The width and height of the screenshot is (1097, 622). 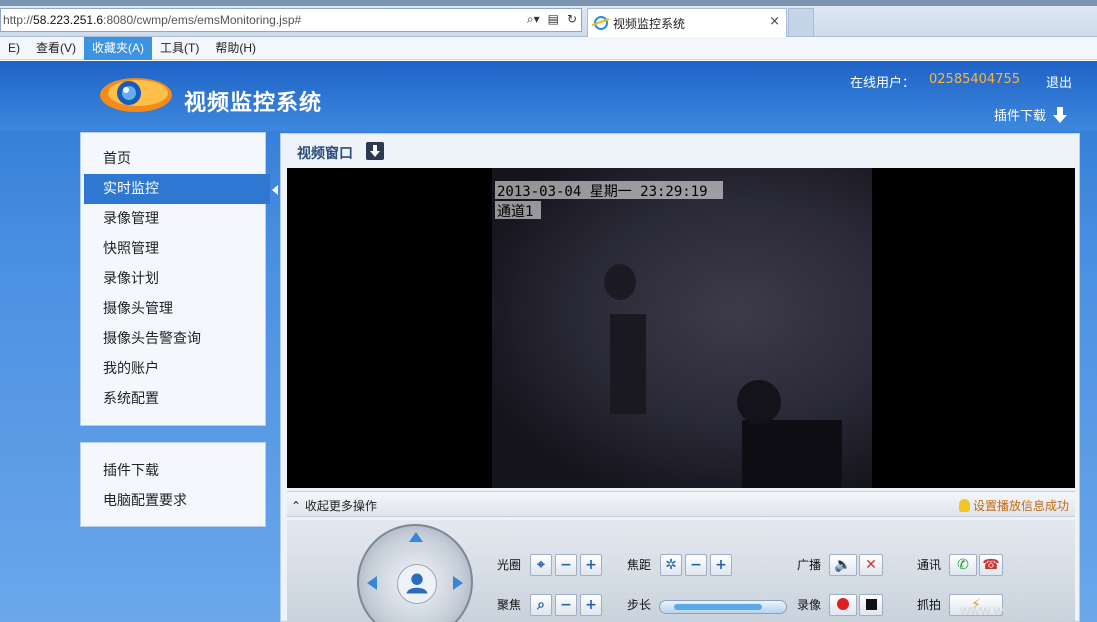 I want to click on control-bar: ⌃ 收起更多操作 设置播放信息成功, so click(x=681, y=504).